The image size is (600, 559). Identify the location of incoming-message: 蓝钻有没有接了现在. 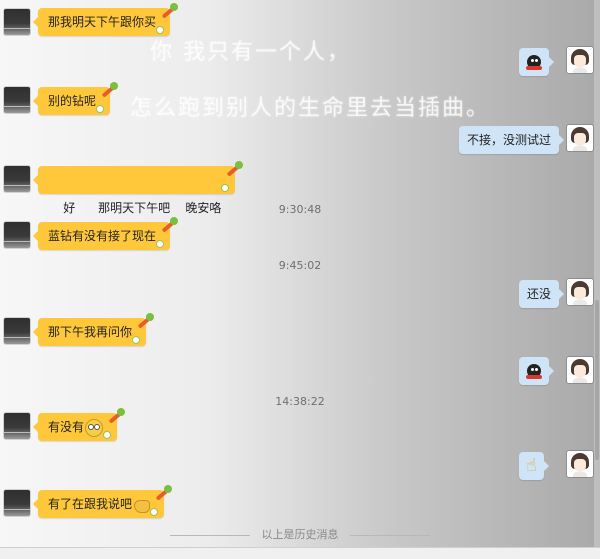
(105, 233).